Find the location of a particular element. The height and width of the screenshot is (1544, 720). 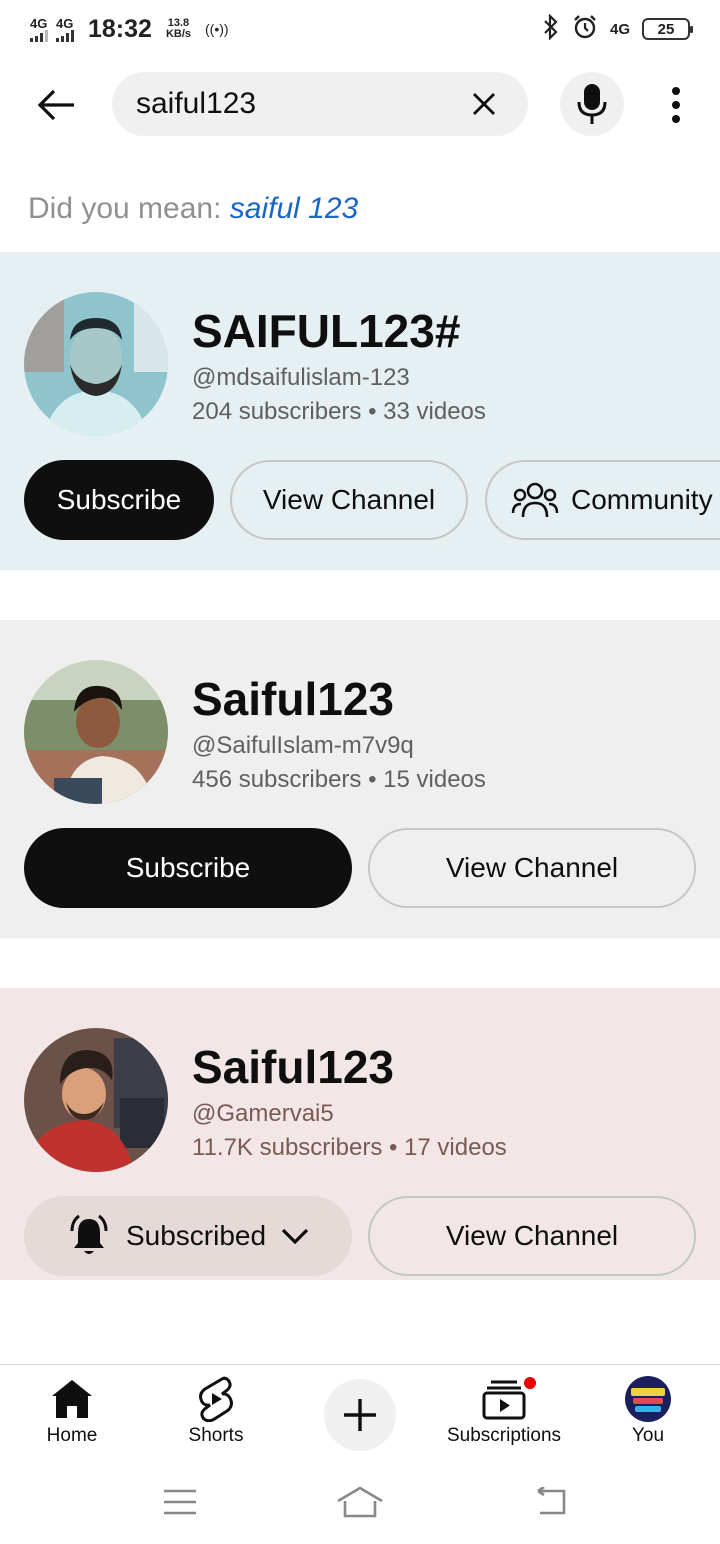

chevron-down-icon is located at coordinates (295, 1236).